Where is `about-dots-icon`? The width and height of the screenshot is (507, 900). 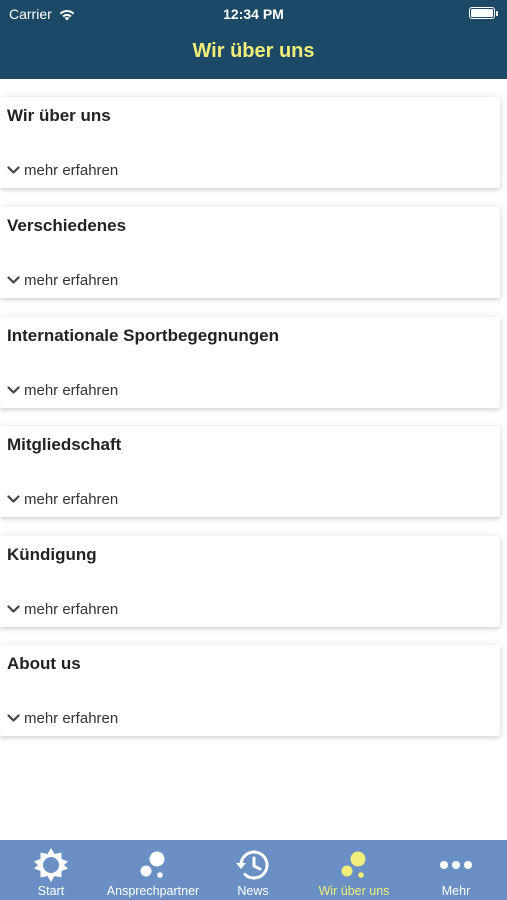 about-dots-icon is located at coordinates (353, 864).